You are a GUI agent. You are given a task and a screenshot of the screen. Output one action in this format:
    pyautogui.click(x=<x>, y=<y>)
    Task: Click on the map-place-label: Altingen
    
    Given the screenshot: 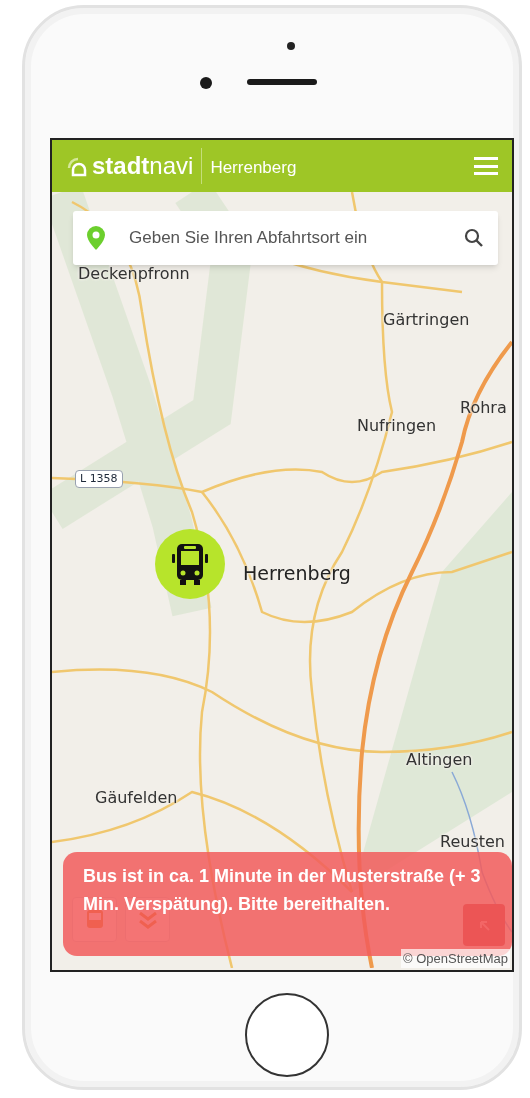 What is the action you would take?
    pyautogui.click(x=439, y=760)
    